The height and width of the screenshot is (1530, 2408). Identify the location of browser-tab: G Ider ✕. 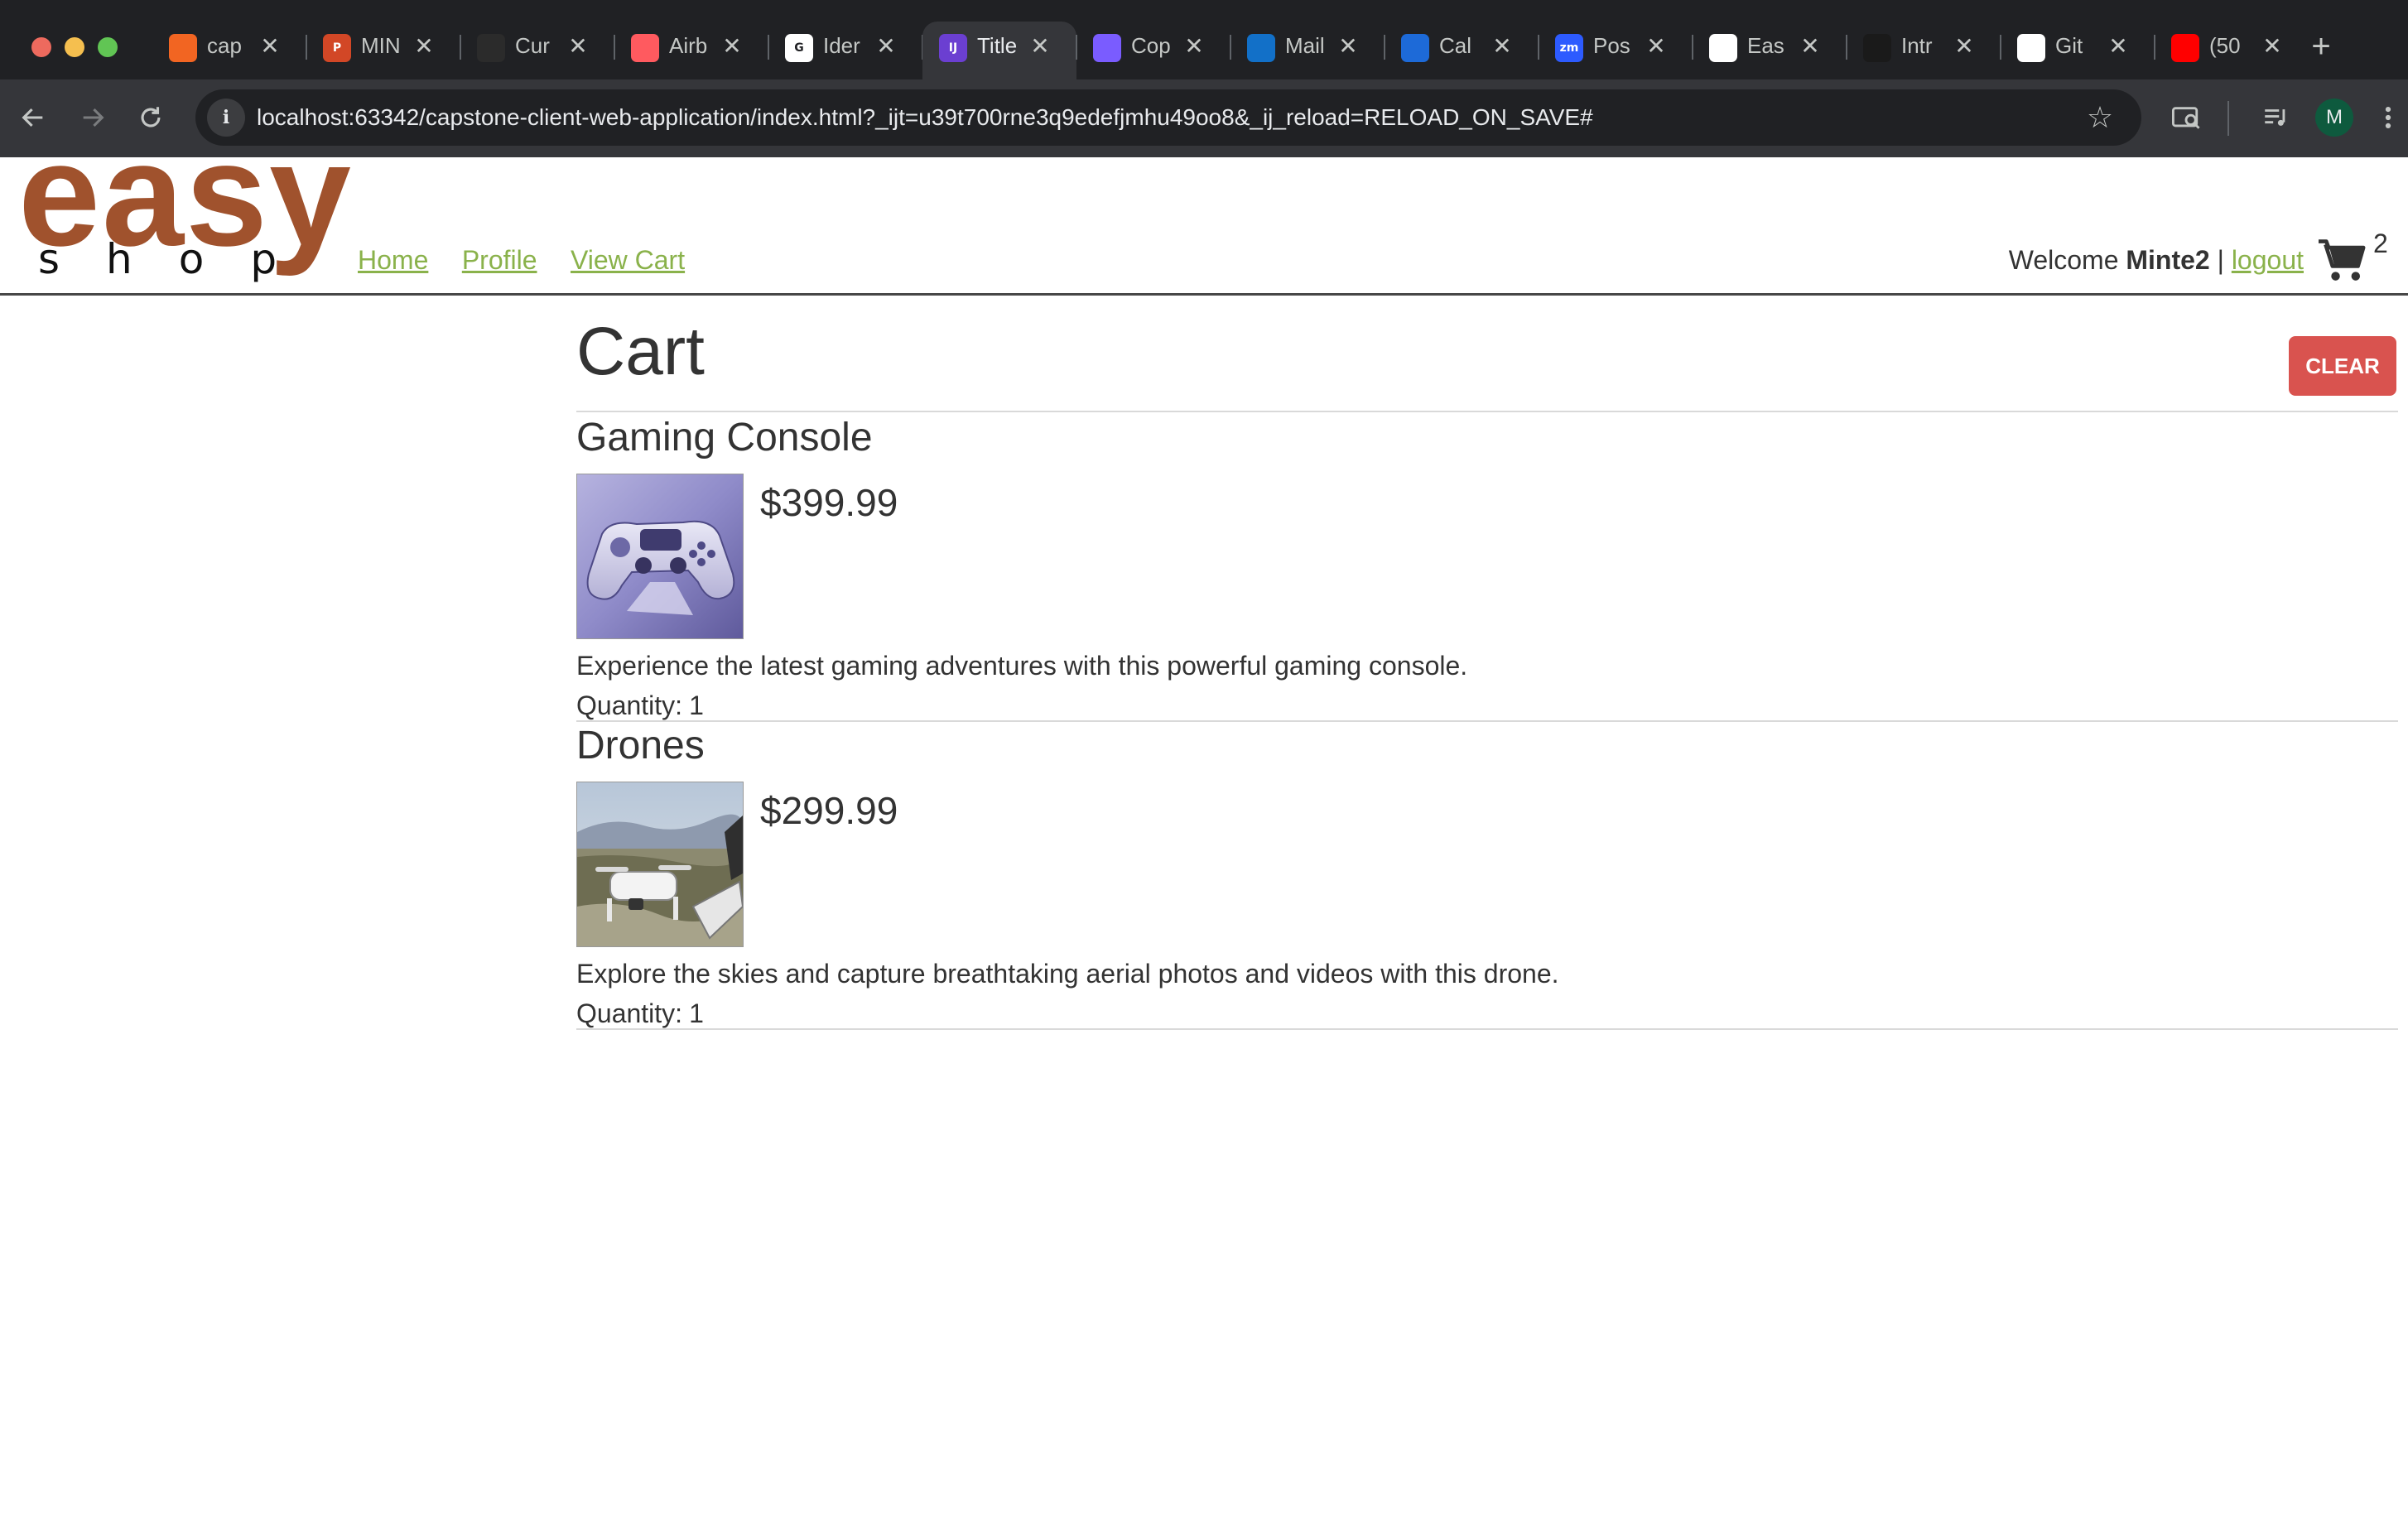
(845, 50).